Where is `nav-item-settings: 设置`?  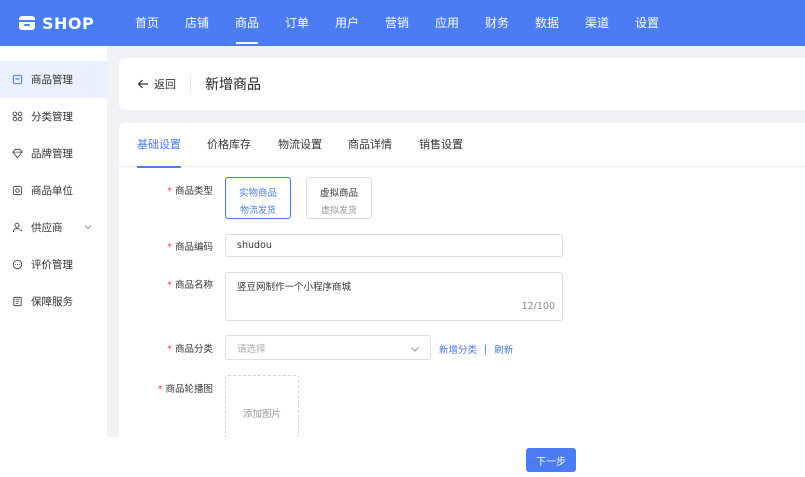 nav-item-settings: 设置 is located at coordinates (647, 23).